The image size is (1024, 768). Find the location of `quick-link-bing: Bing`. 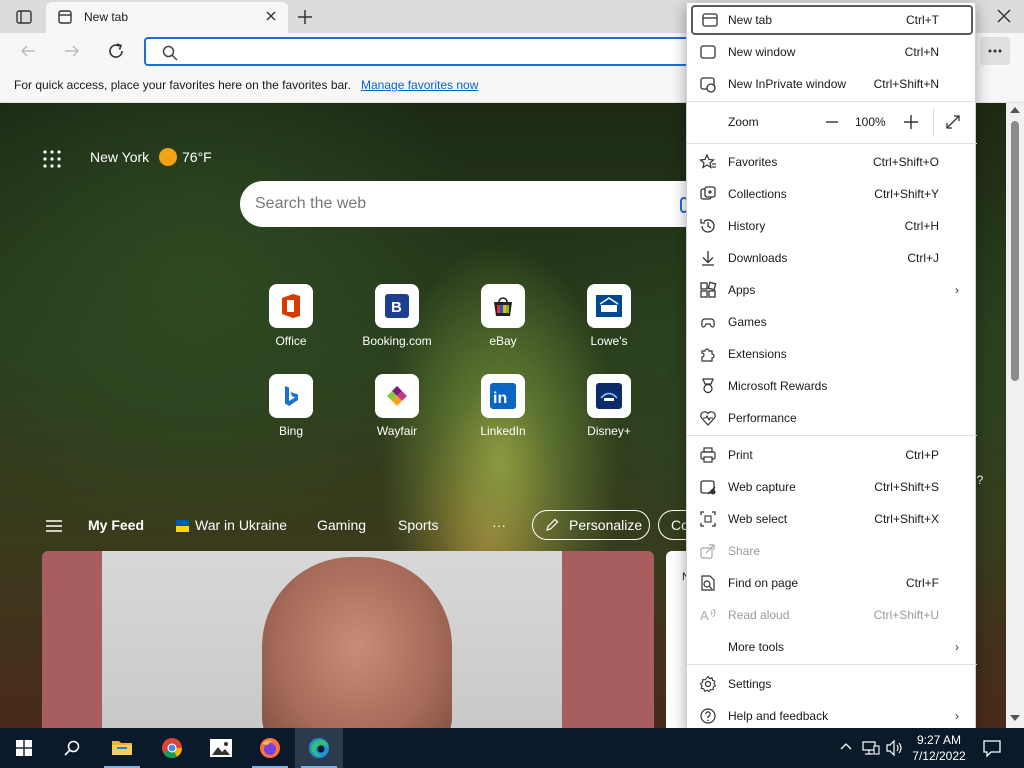

quick-link-bing: Bing is located at coordinates (291, 406).